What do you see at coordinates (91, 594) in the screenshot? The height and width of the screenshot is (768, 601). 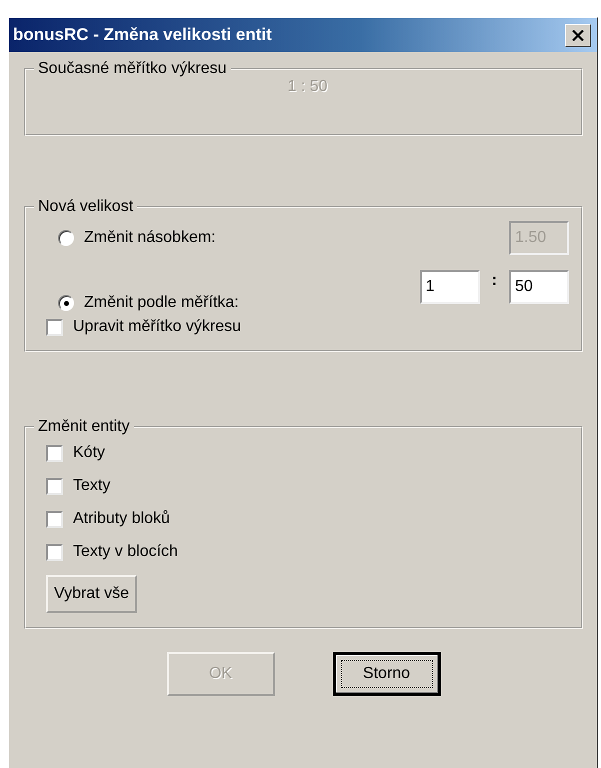 I see `select-all-button: Vybrat vše` at bounding box center [91, 594].